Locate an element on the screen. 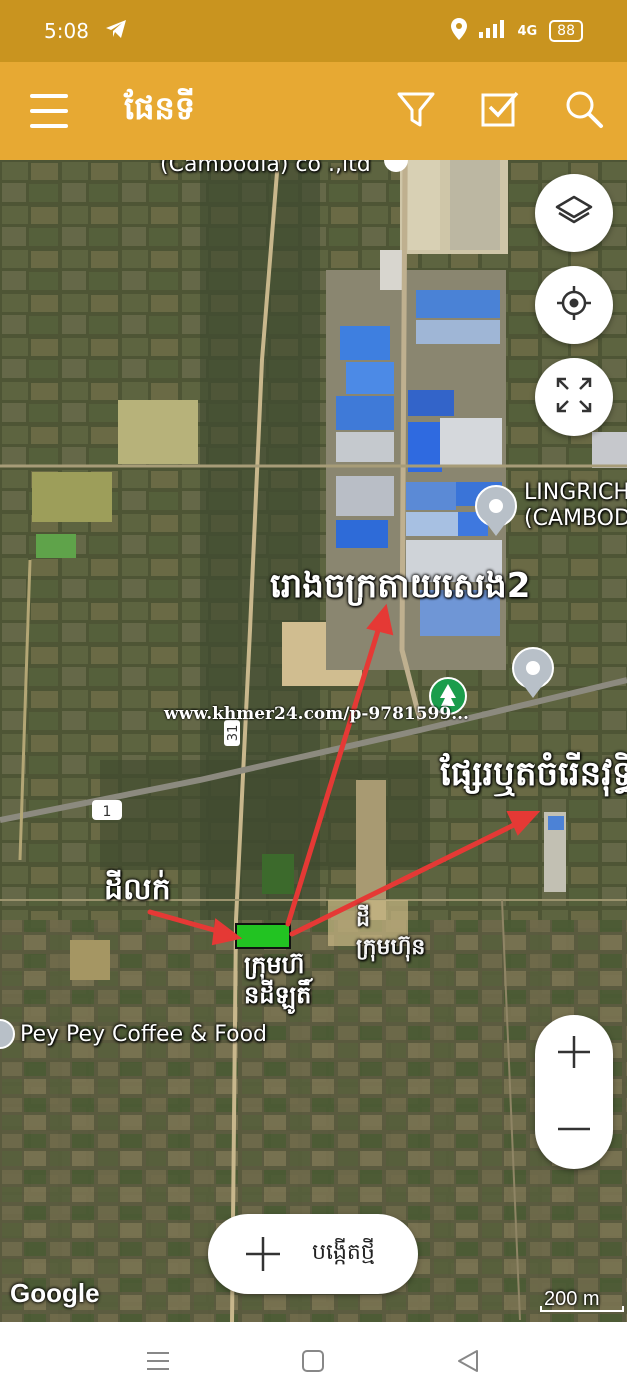 This screenshot has height=1400, width=627. layers-button is located at coordinates (574, 213).